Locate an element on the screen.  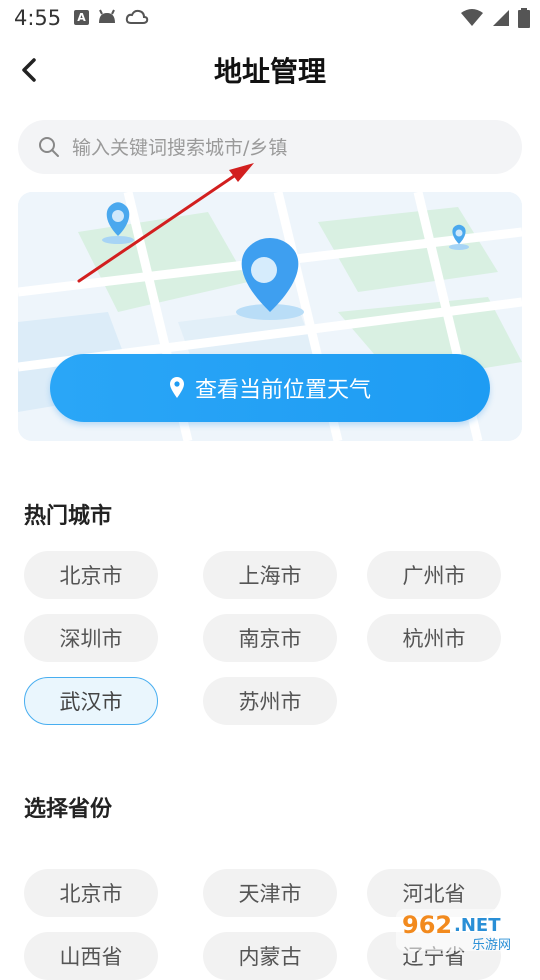
watermark-main: 962 is located at coordinates (427, 925).